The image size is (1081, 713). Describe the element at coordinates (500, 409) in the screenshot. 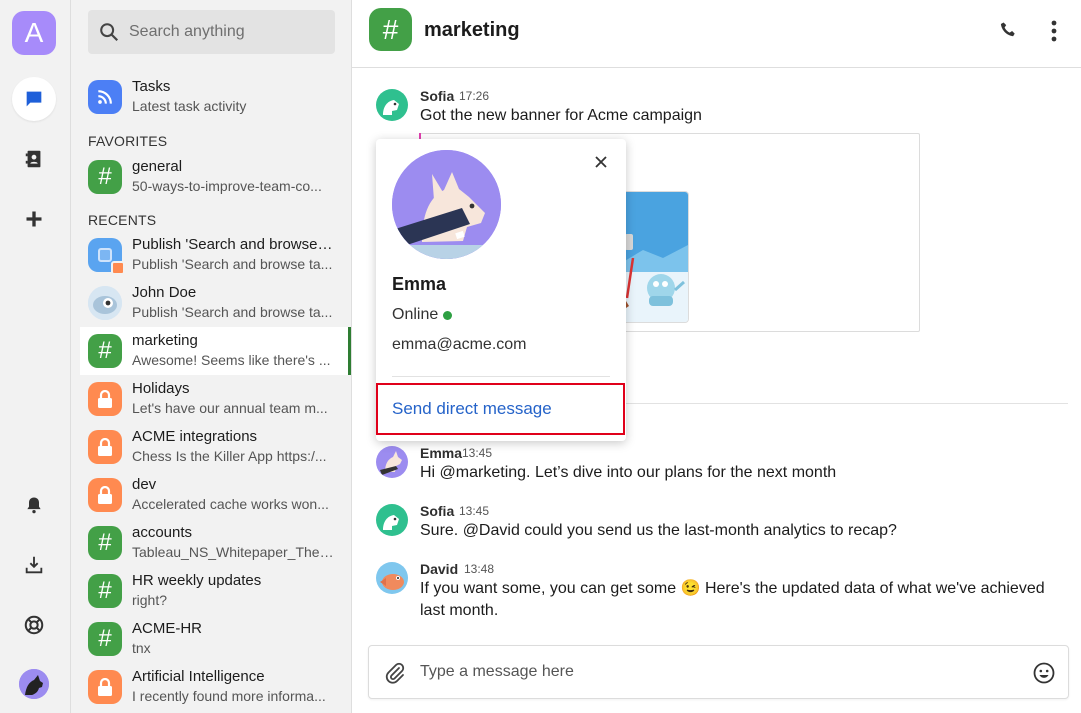

I see `send-direct-message-button: Send direct message` at that location.